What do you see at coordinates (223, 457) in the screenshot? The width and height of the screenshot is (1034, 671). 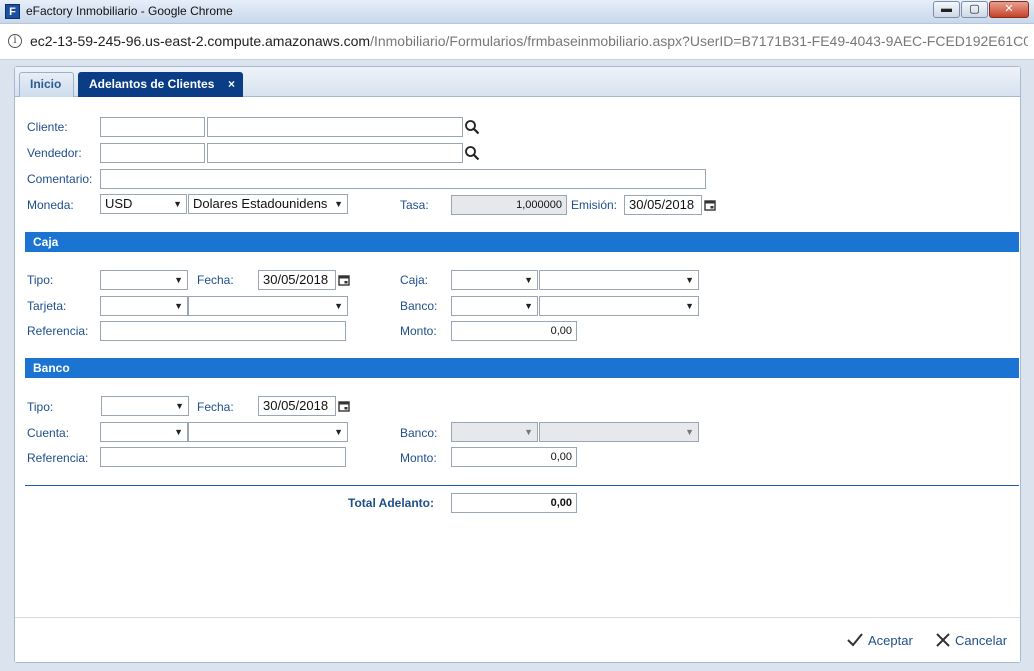 I see `banco-referencia-input` at bounding box center [223, 457].